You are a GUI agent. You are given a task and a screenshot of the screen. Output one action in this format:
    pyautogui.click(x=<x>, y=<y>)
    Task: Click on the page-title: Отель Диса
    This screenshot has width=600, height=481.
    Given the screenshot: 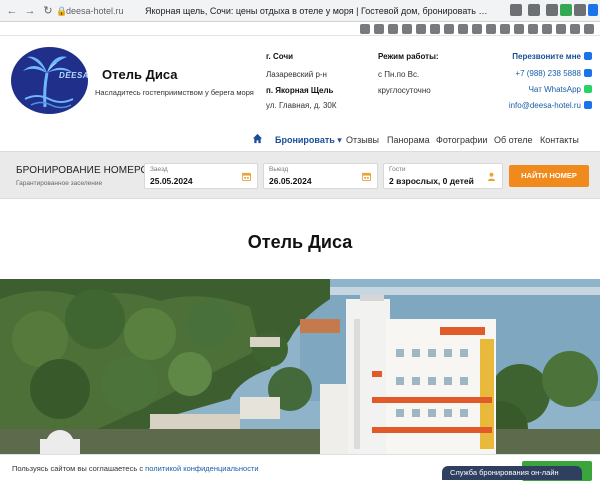 What is the action you would take?
    pyautogui.click(x=300, y=242)
    